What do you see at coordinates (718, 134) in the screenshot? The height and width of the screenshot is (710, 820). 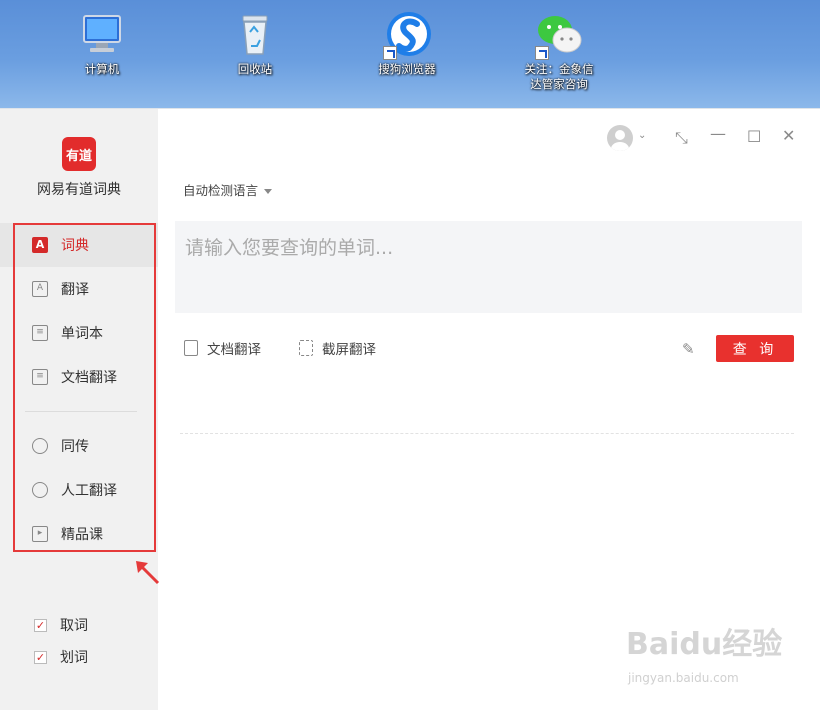 I see `minimize-icon: —` at bounding box center [718, 134].